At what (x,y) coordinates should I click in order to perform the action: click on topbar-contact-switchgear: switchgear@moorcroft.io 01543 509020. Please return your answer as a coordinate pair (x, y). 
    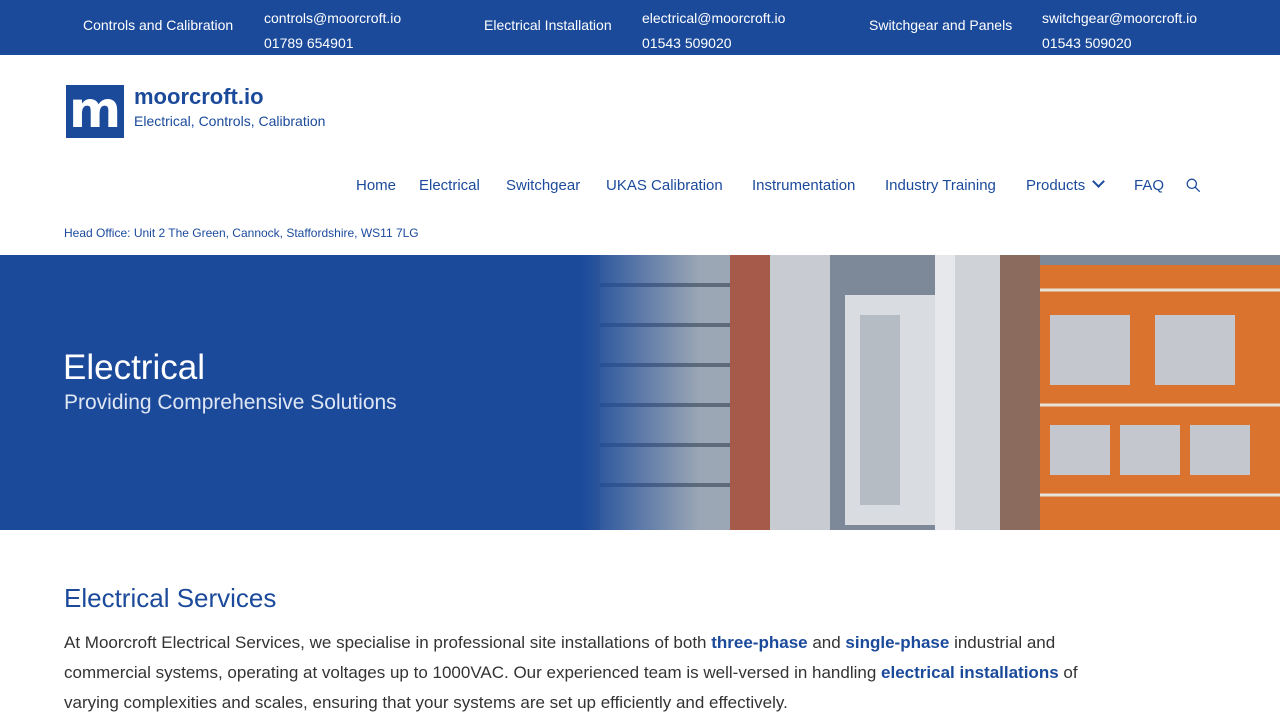
    Looking at the image, I should click on (1119, 31).